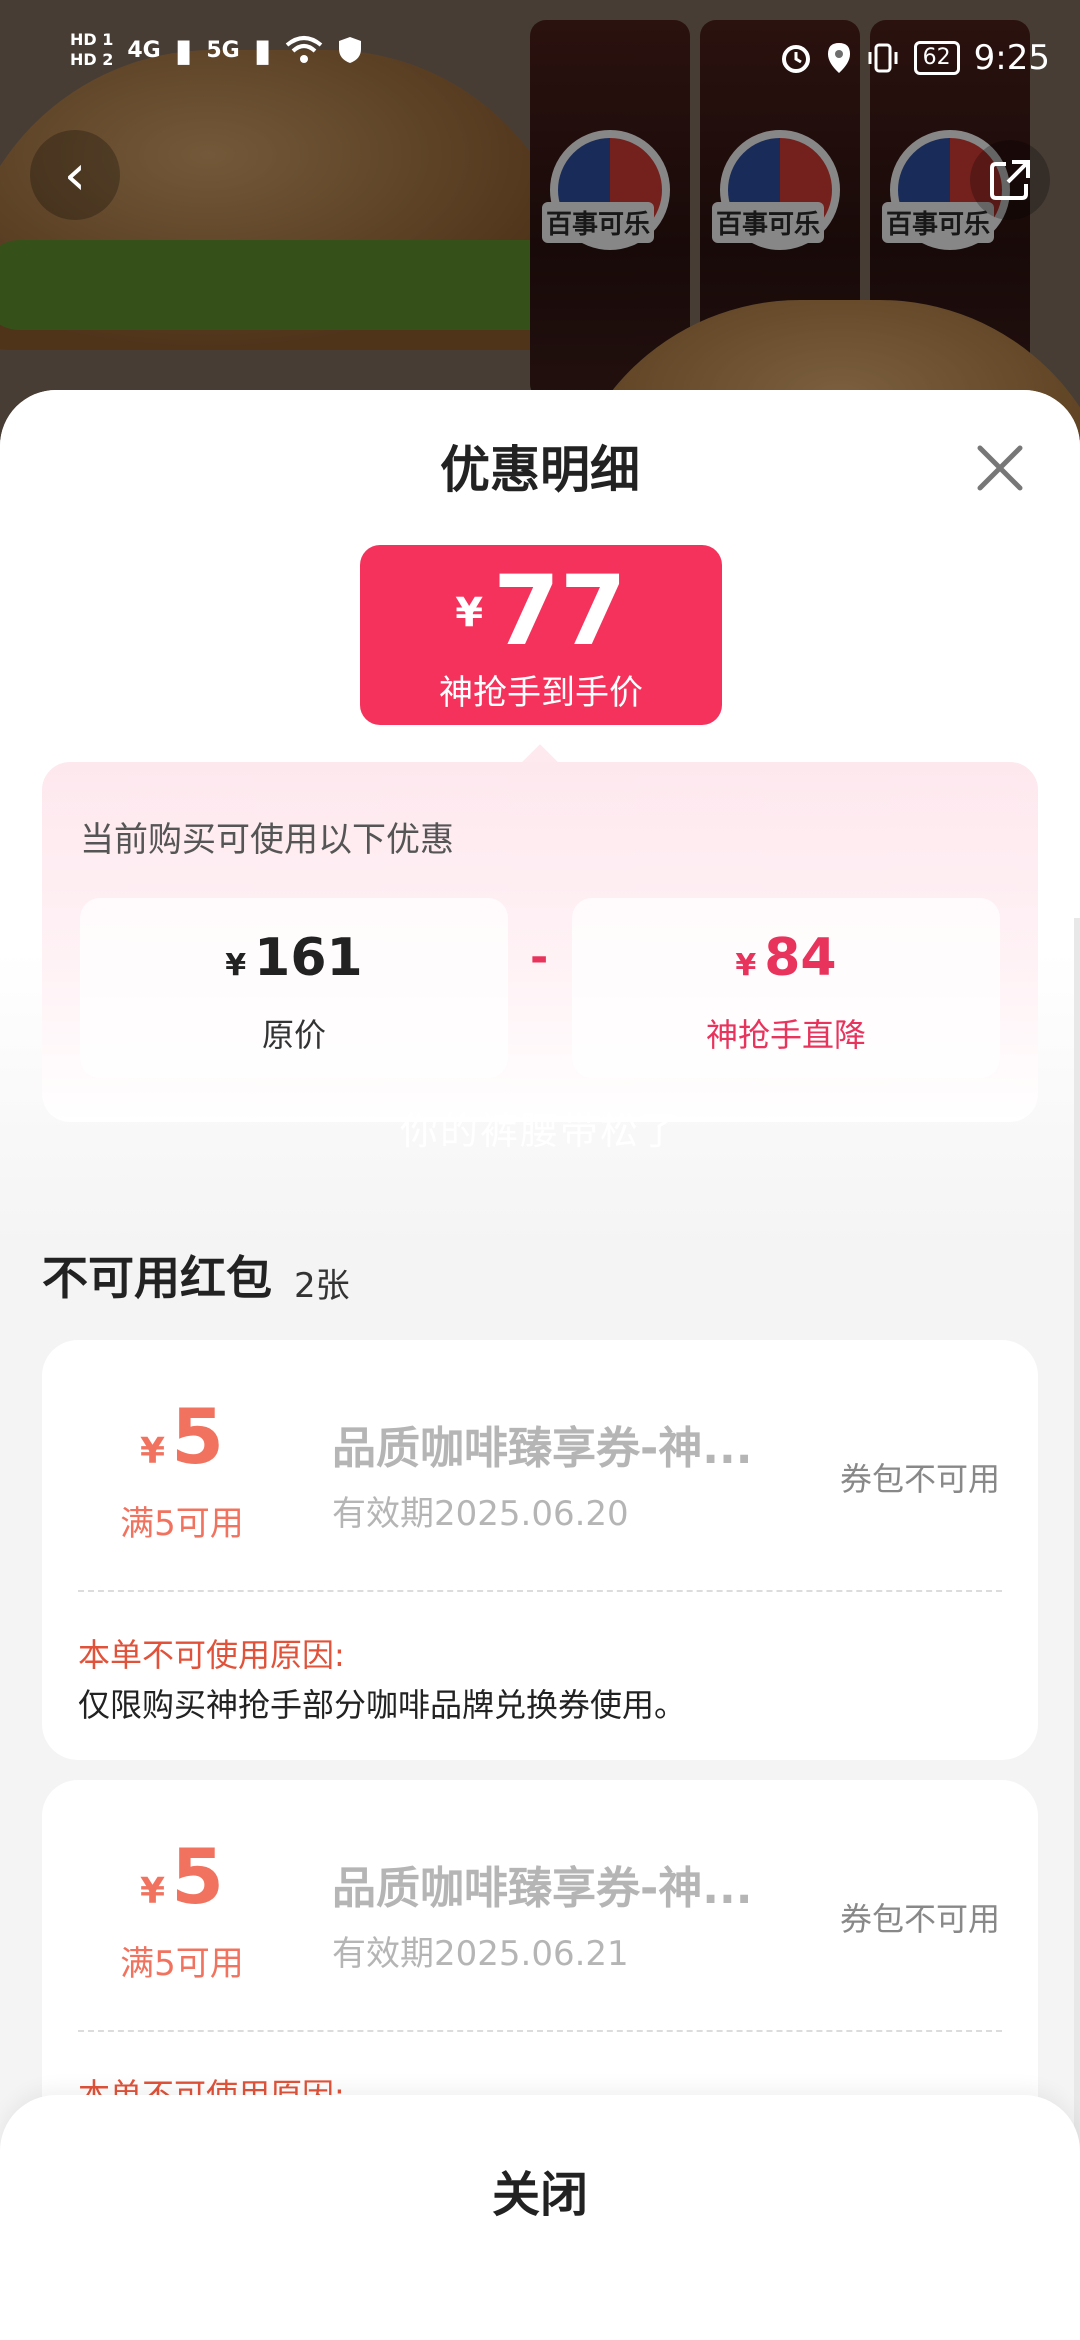  I want to click on location-icon, so click(838, 58).